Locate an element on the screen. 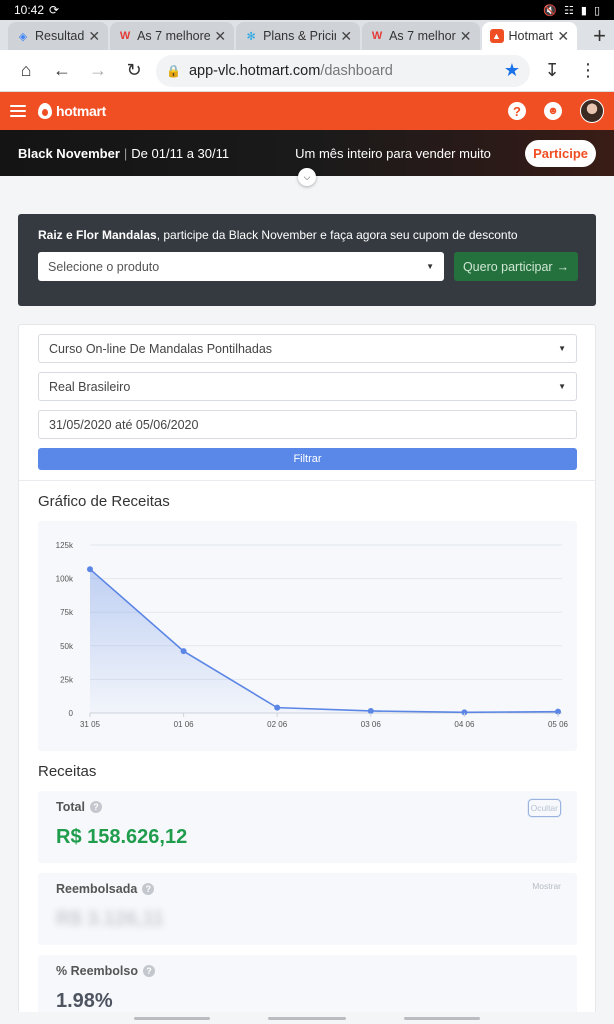 The image size is (614, 1024). filter-button: Filtrar is located at coordinates (307, 459).